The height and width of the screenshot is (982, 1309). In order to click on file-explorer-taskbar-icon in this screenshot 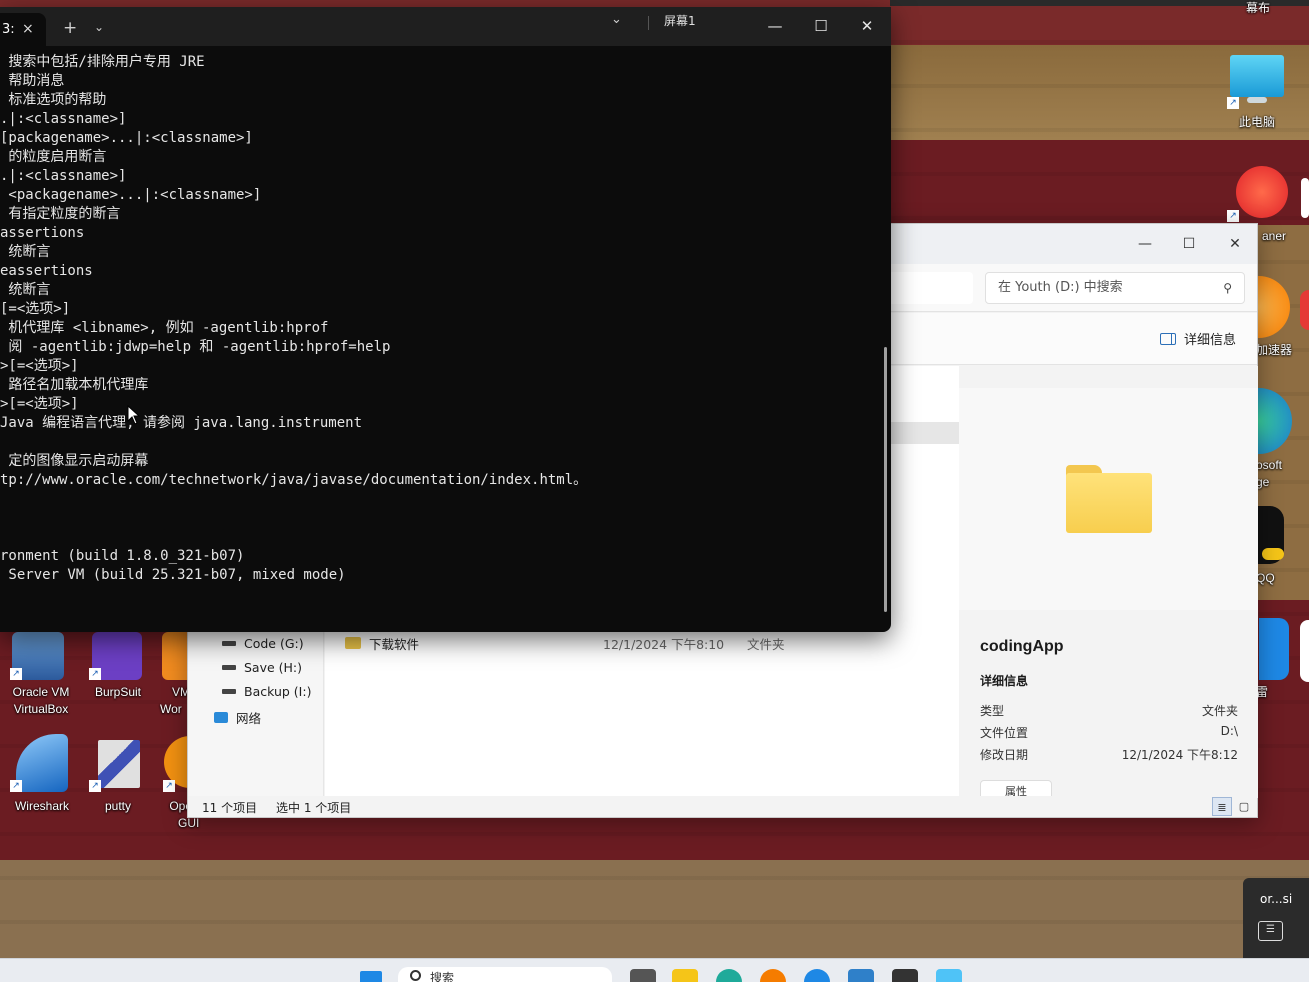, I will do `click(685, 975)`.